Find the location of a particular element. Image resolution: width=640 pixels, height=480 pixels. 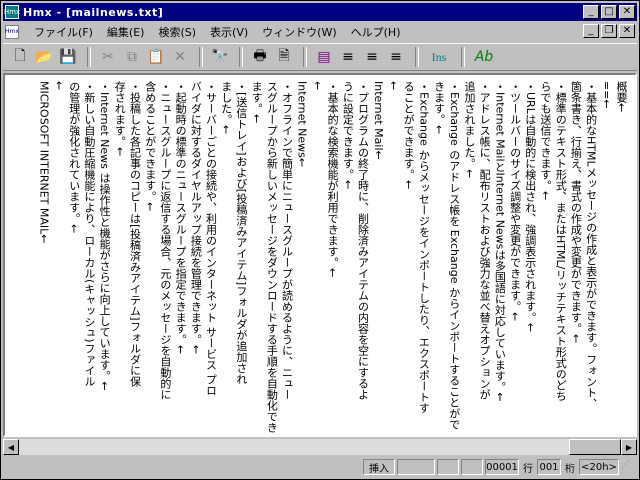

document-line: ・オフラインで簡単にニュースグループが読めるように、ニュー is located at coordinates (286, 257).